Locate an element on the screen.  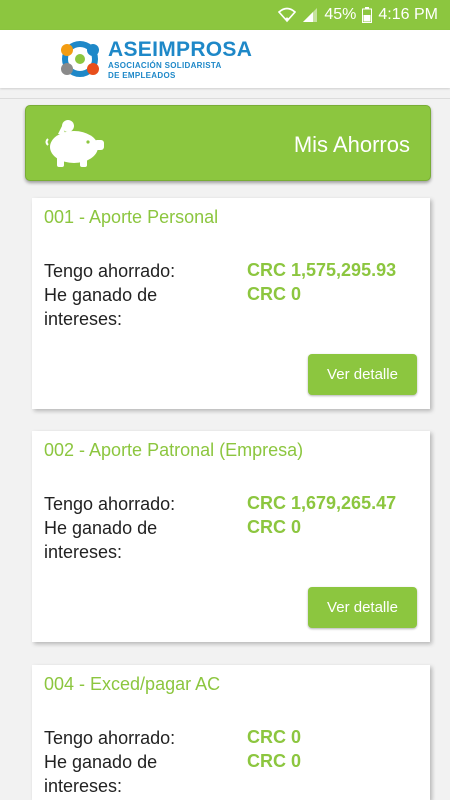
battery-percent: 45% is located at coordinates (340, 14).